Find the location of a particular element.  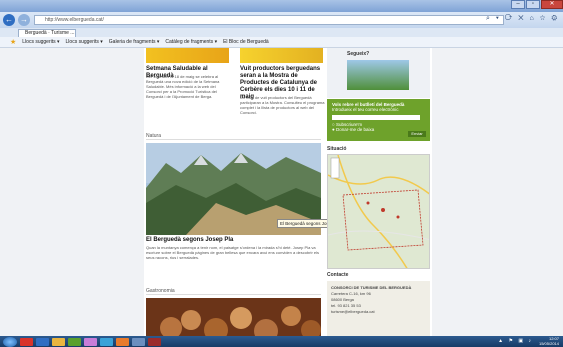

newsletter-subtitle: Introdueix el teu correu electrònic is located at coordinates (365, 109).